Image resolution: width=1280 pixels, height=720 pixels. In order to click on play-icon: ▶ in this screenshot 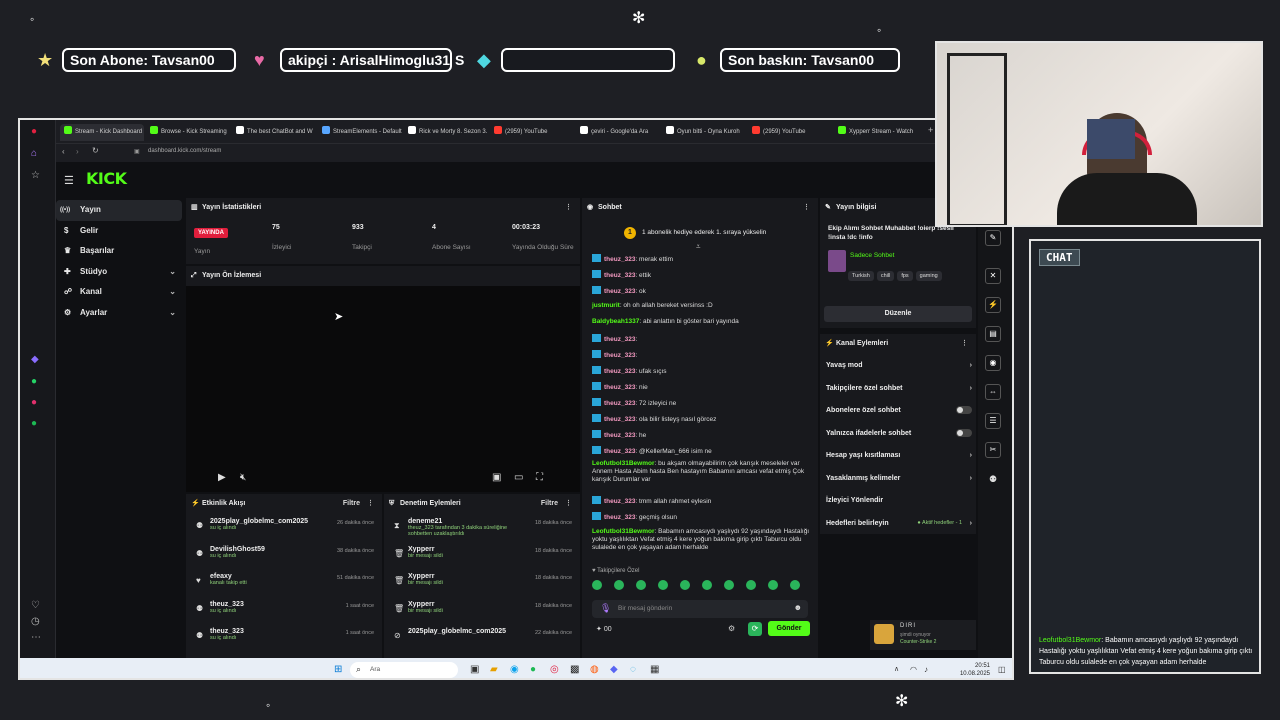, I will do `click(222, 477)`.